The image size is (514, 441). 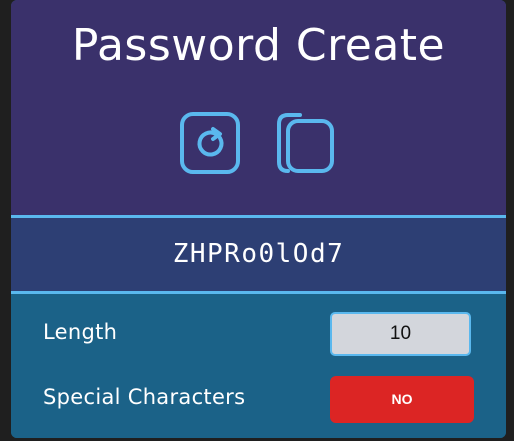 I want to click on special-characters-toggle: NO, so click(x=402, y=399).